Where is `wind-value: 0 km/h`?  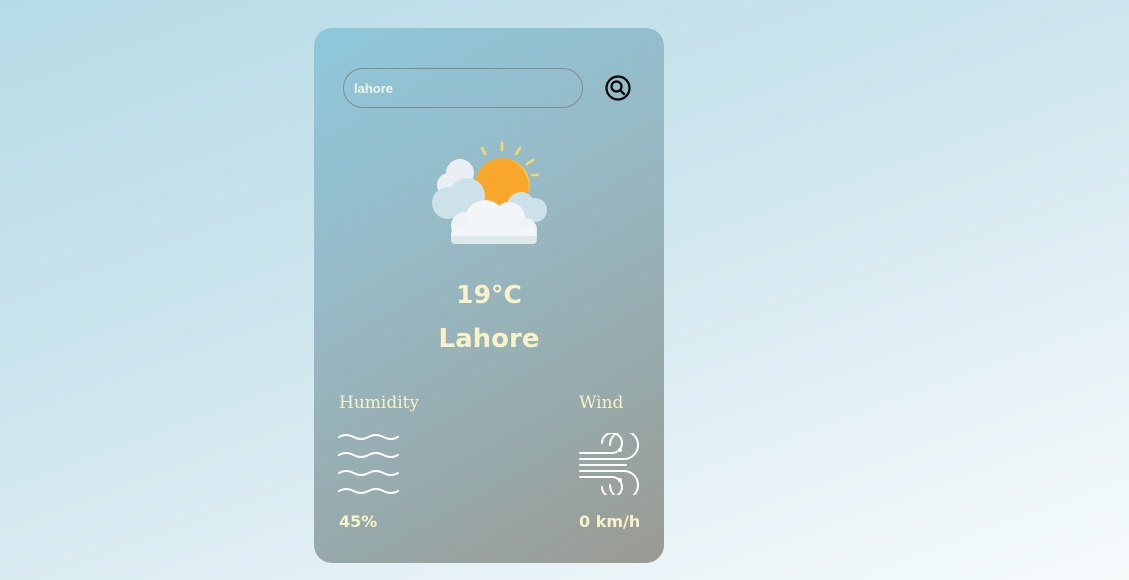 wind-value: 0 km/h is located at coordinates (610, 521).